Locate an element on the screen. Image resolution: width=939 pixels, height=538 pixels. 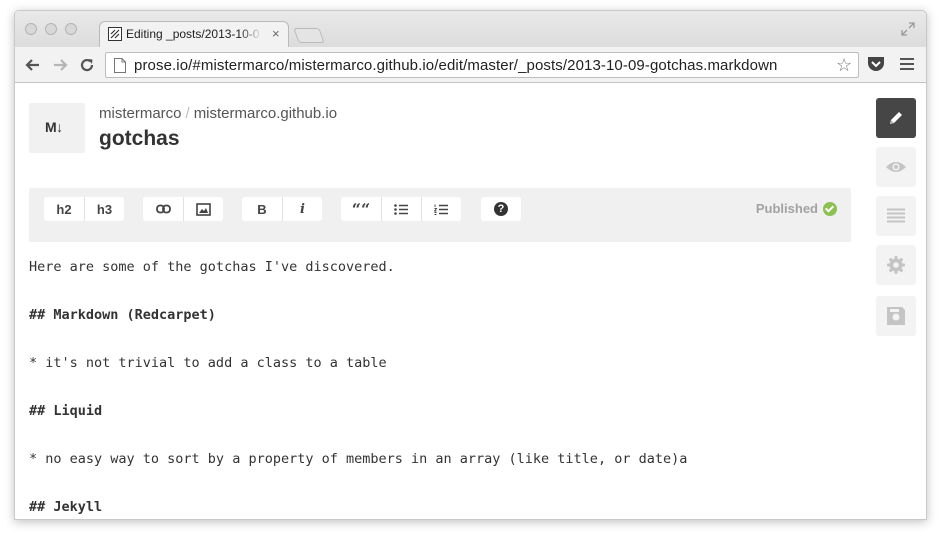
browser-tab: Editing _posts/2013-10-0 × is located at coordinates (194, 34).